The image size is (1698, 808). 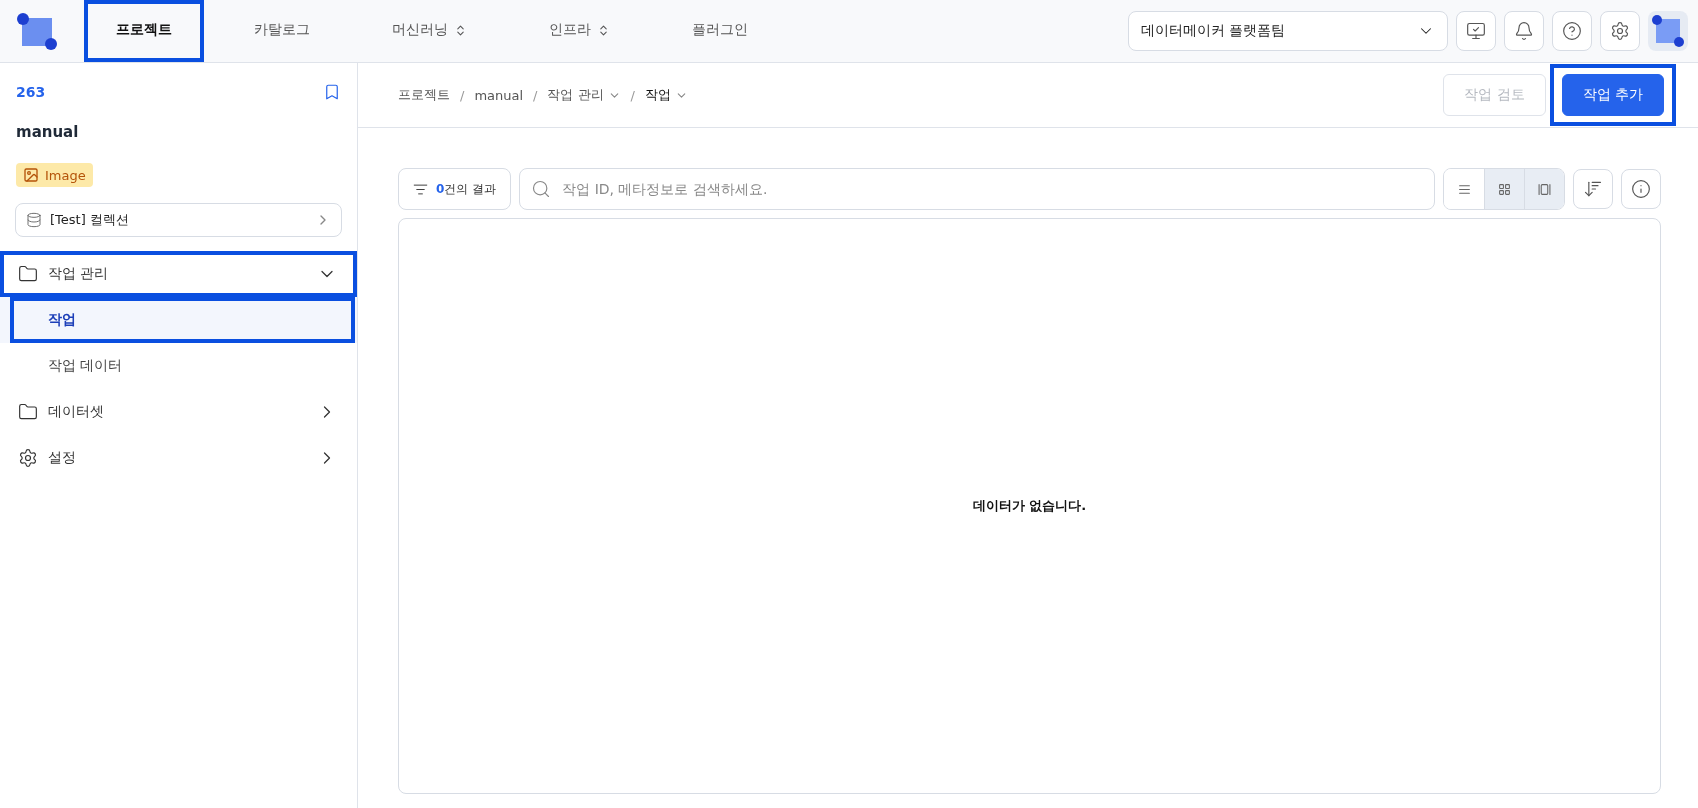 I want to click on nav-tab: 머신러닝, so click(x=429, y=31).